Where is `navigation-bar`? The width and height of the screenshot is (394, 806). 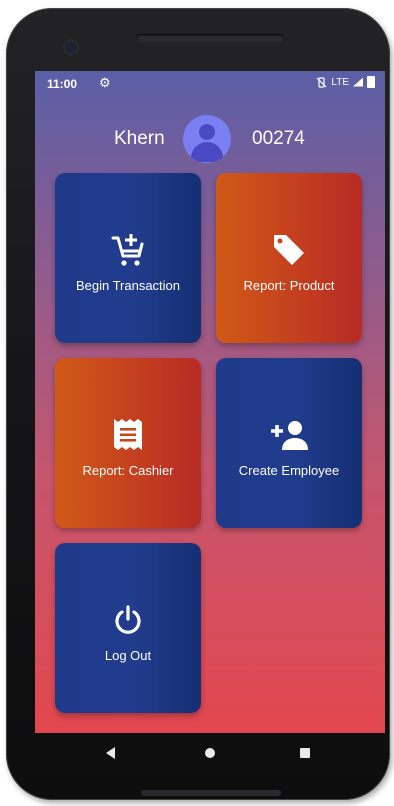
navigation-bar is located at coordinates (210, 754).